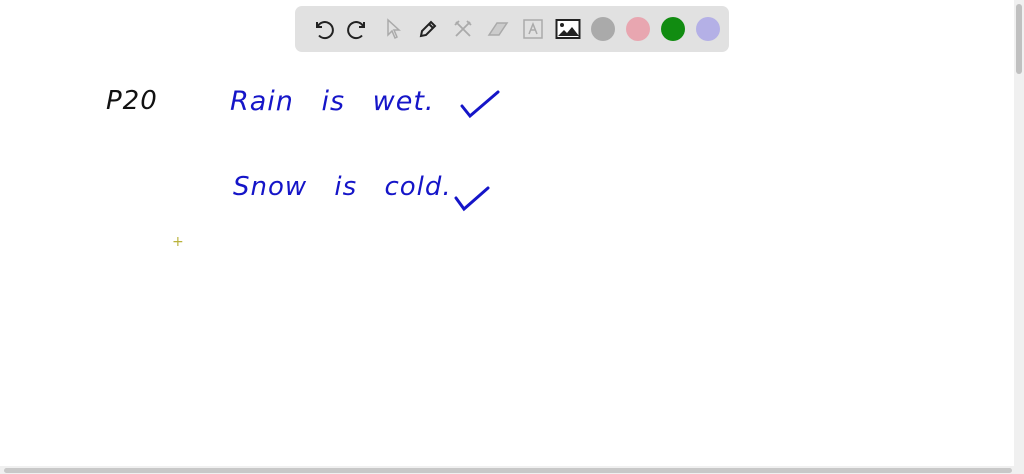  I want to click on vertical-scrollbar, so click(1019, 233).